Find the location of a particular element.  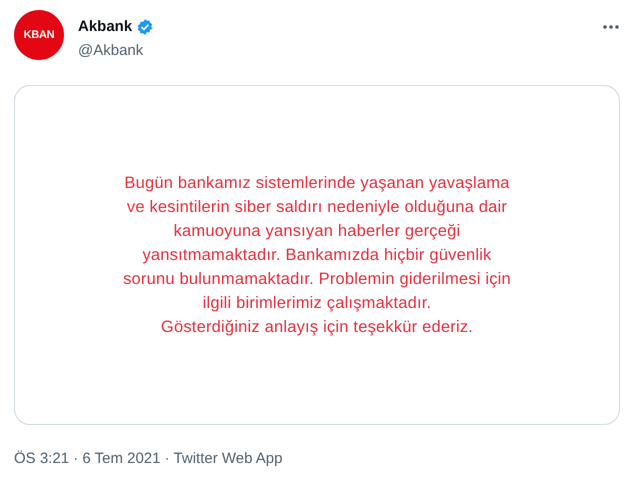

avatar-logo: KBAN is located at coordinates (39, 35).